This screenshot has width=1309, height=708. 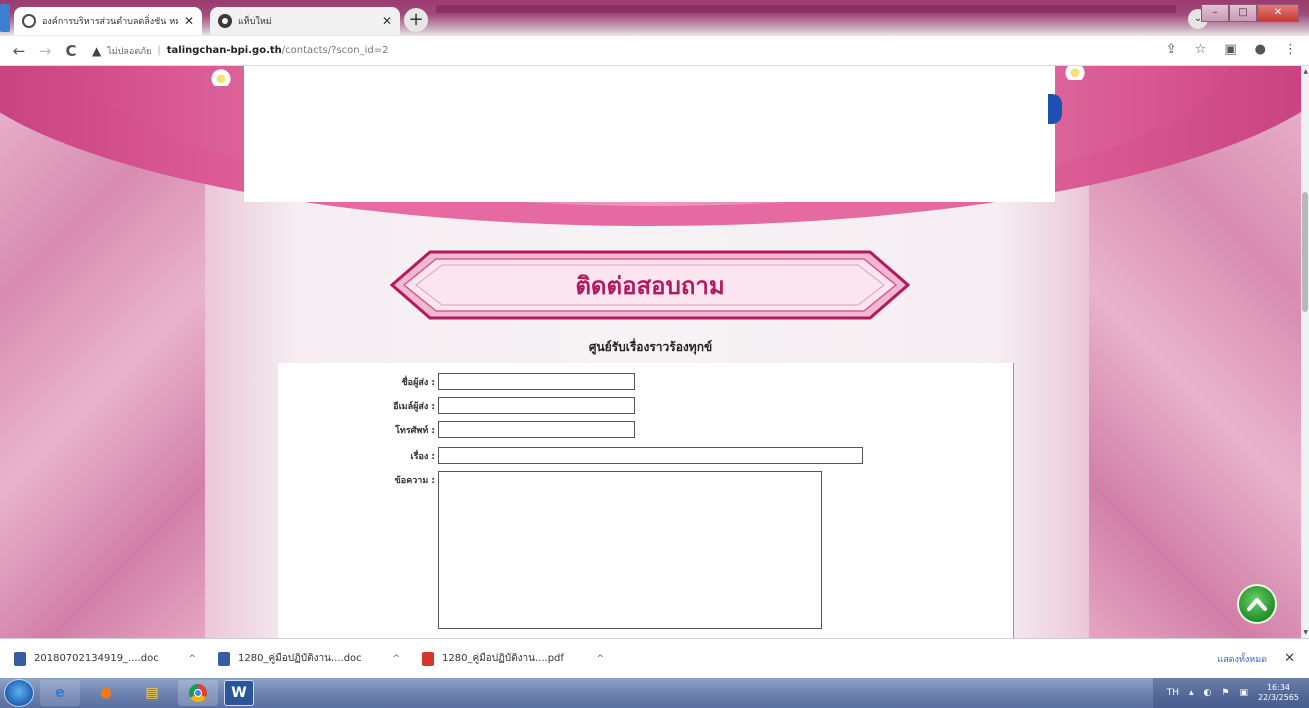 What do you see at coordinates (650, 455) in the screenshot?
I see `subject-input` at bounding box center [650, 455].